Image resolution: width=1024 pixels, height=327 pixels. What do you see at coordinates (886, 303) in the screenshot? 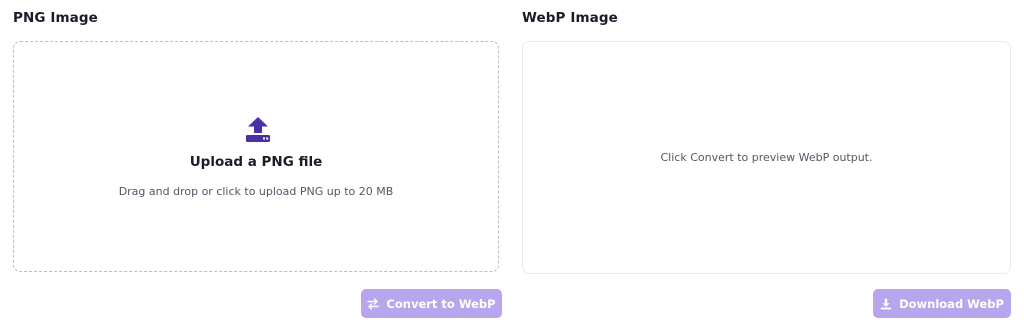
I see `download-icon` at bounding box center [886, 303].